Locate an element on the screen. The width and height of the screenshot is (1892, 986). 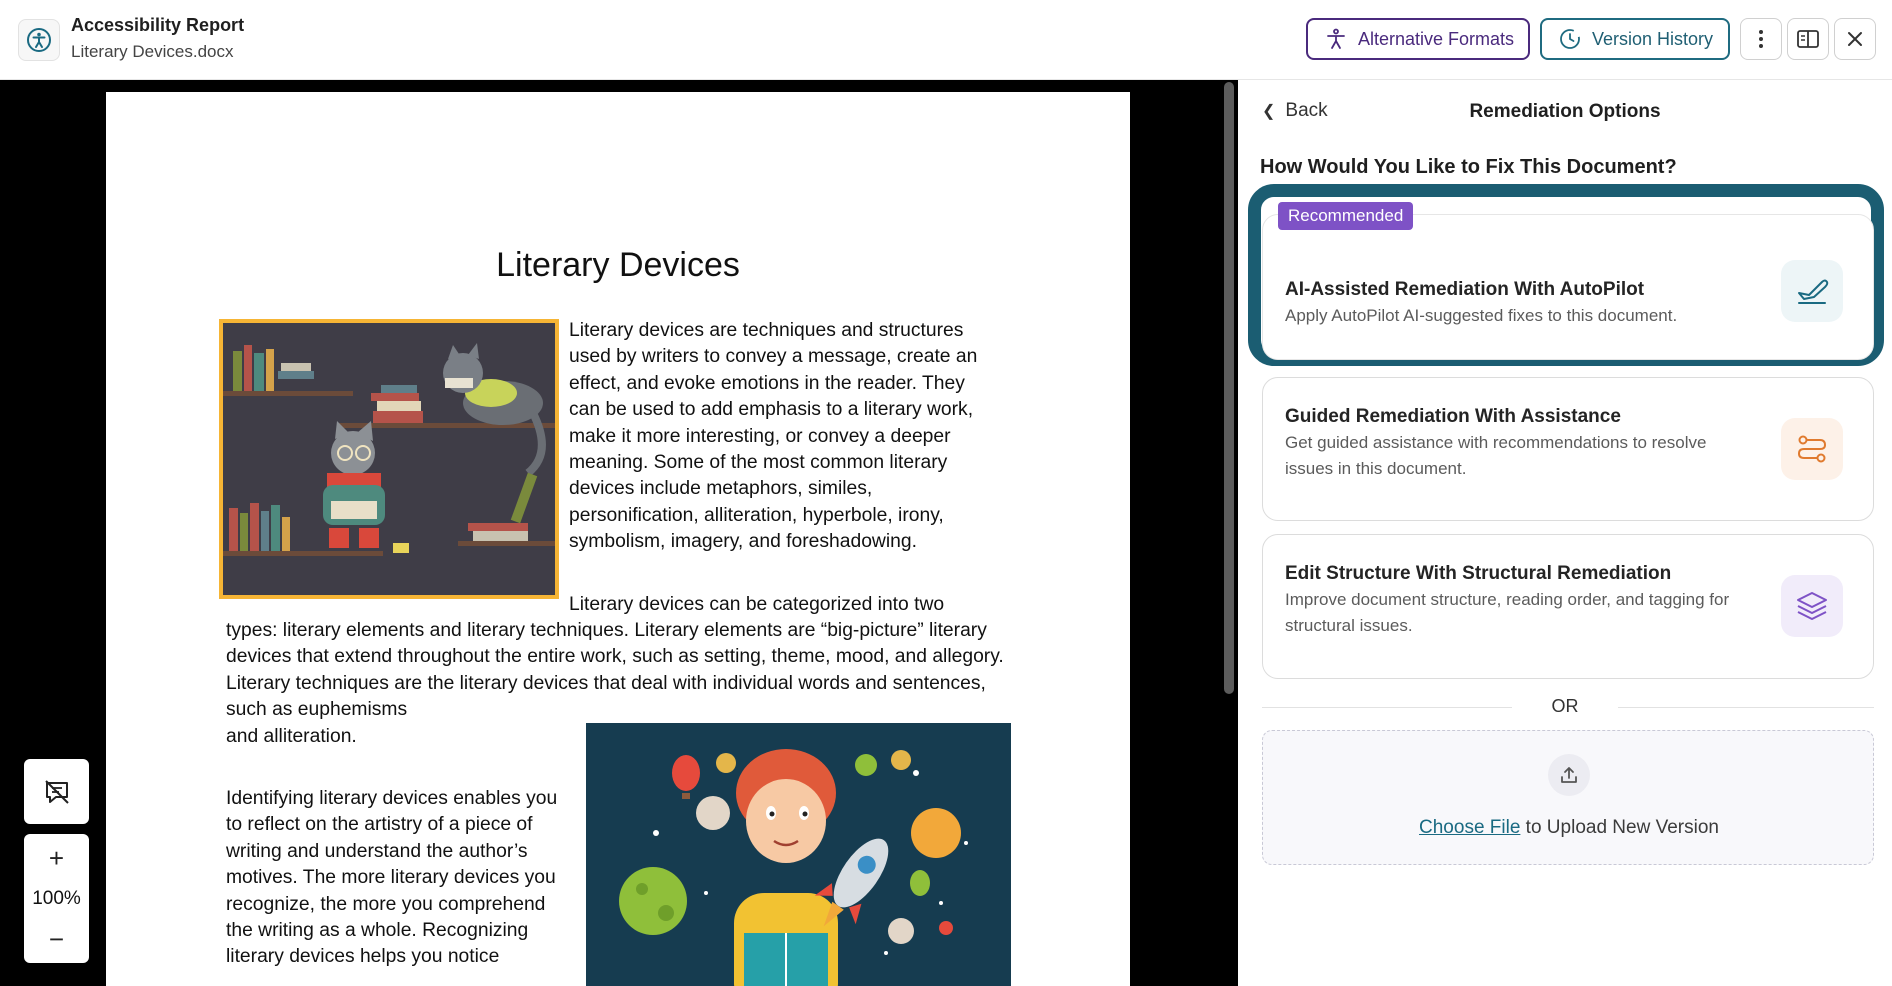
zoom-level: 100% is located at coordinates (56, 898).